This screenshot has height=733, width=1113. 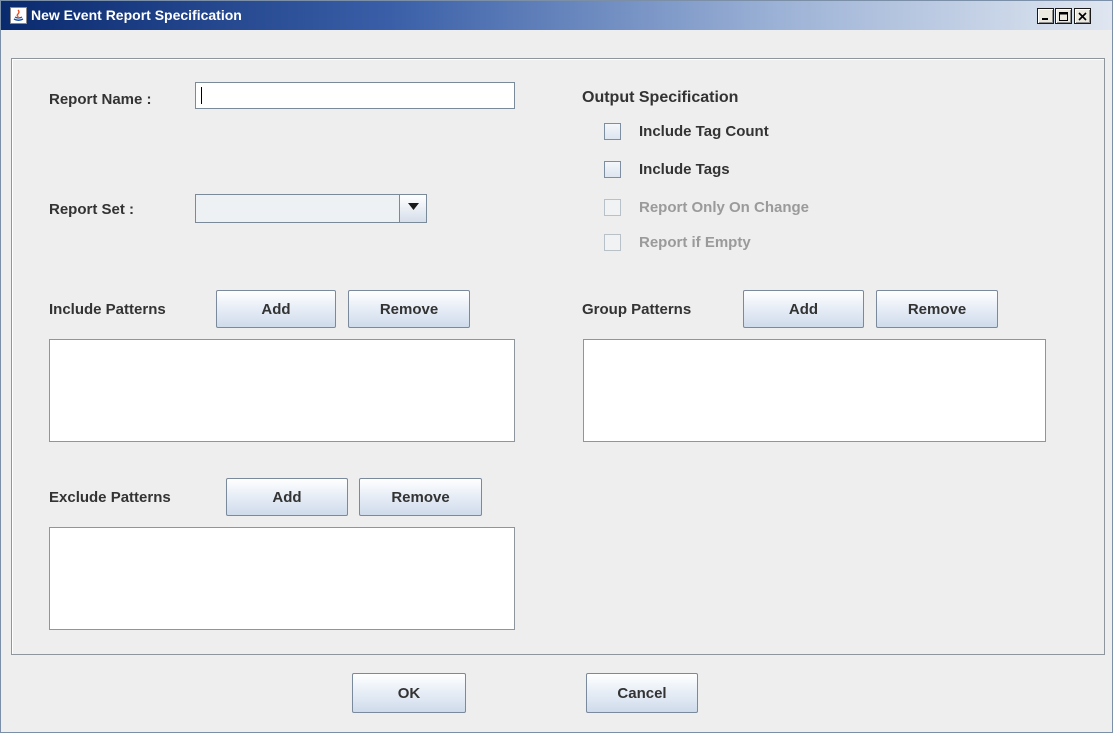 I want to click on report-name-input, so click(x=355, y=95).